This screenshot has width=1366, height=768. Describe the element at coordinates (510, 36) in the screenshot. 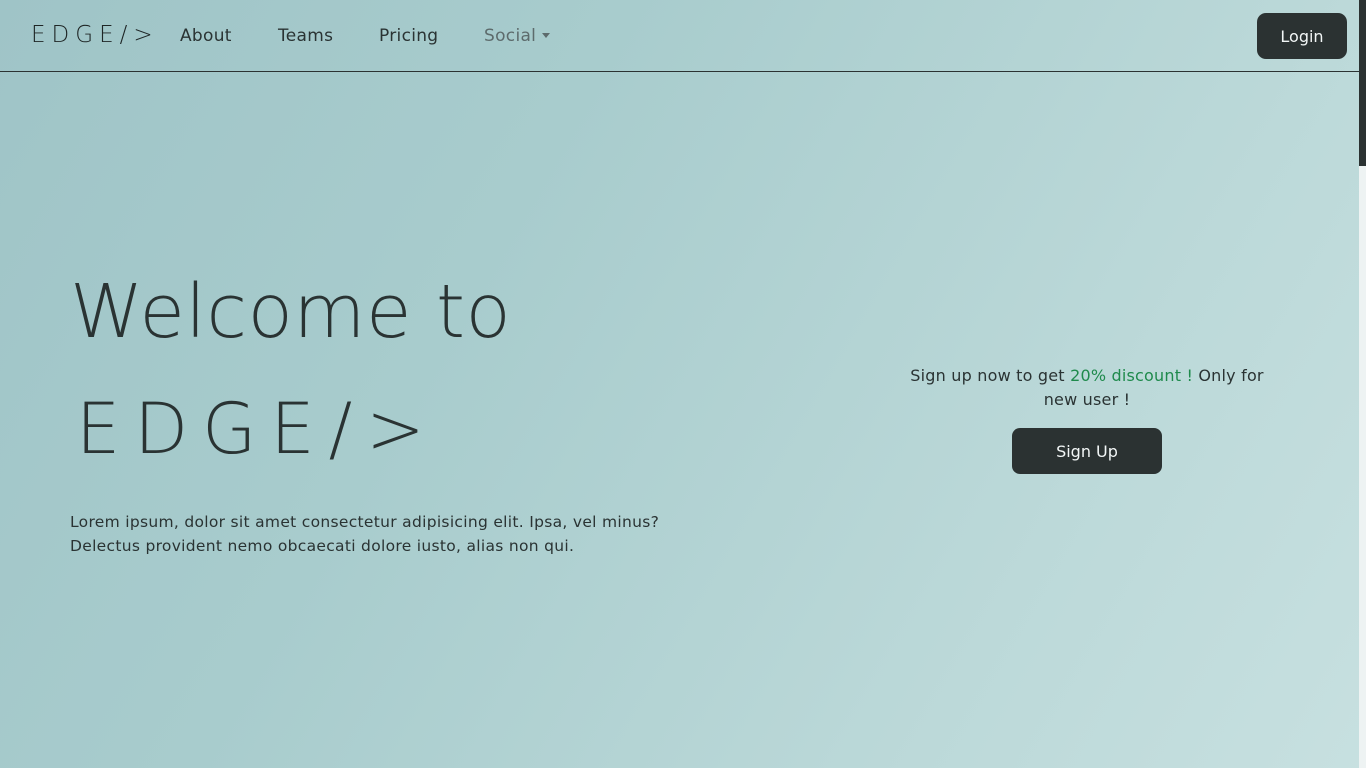

I see `nav-dropdown-social-label: Social` at that location.